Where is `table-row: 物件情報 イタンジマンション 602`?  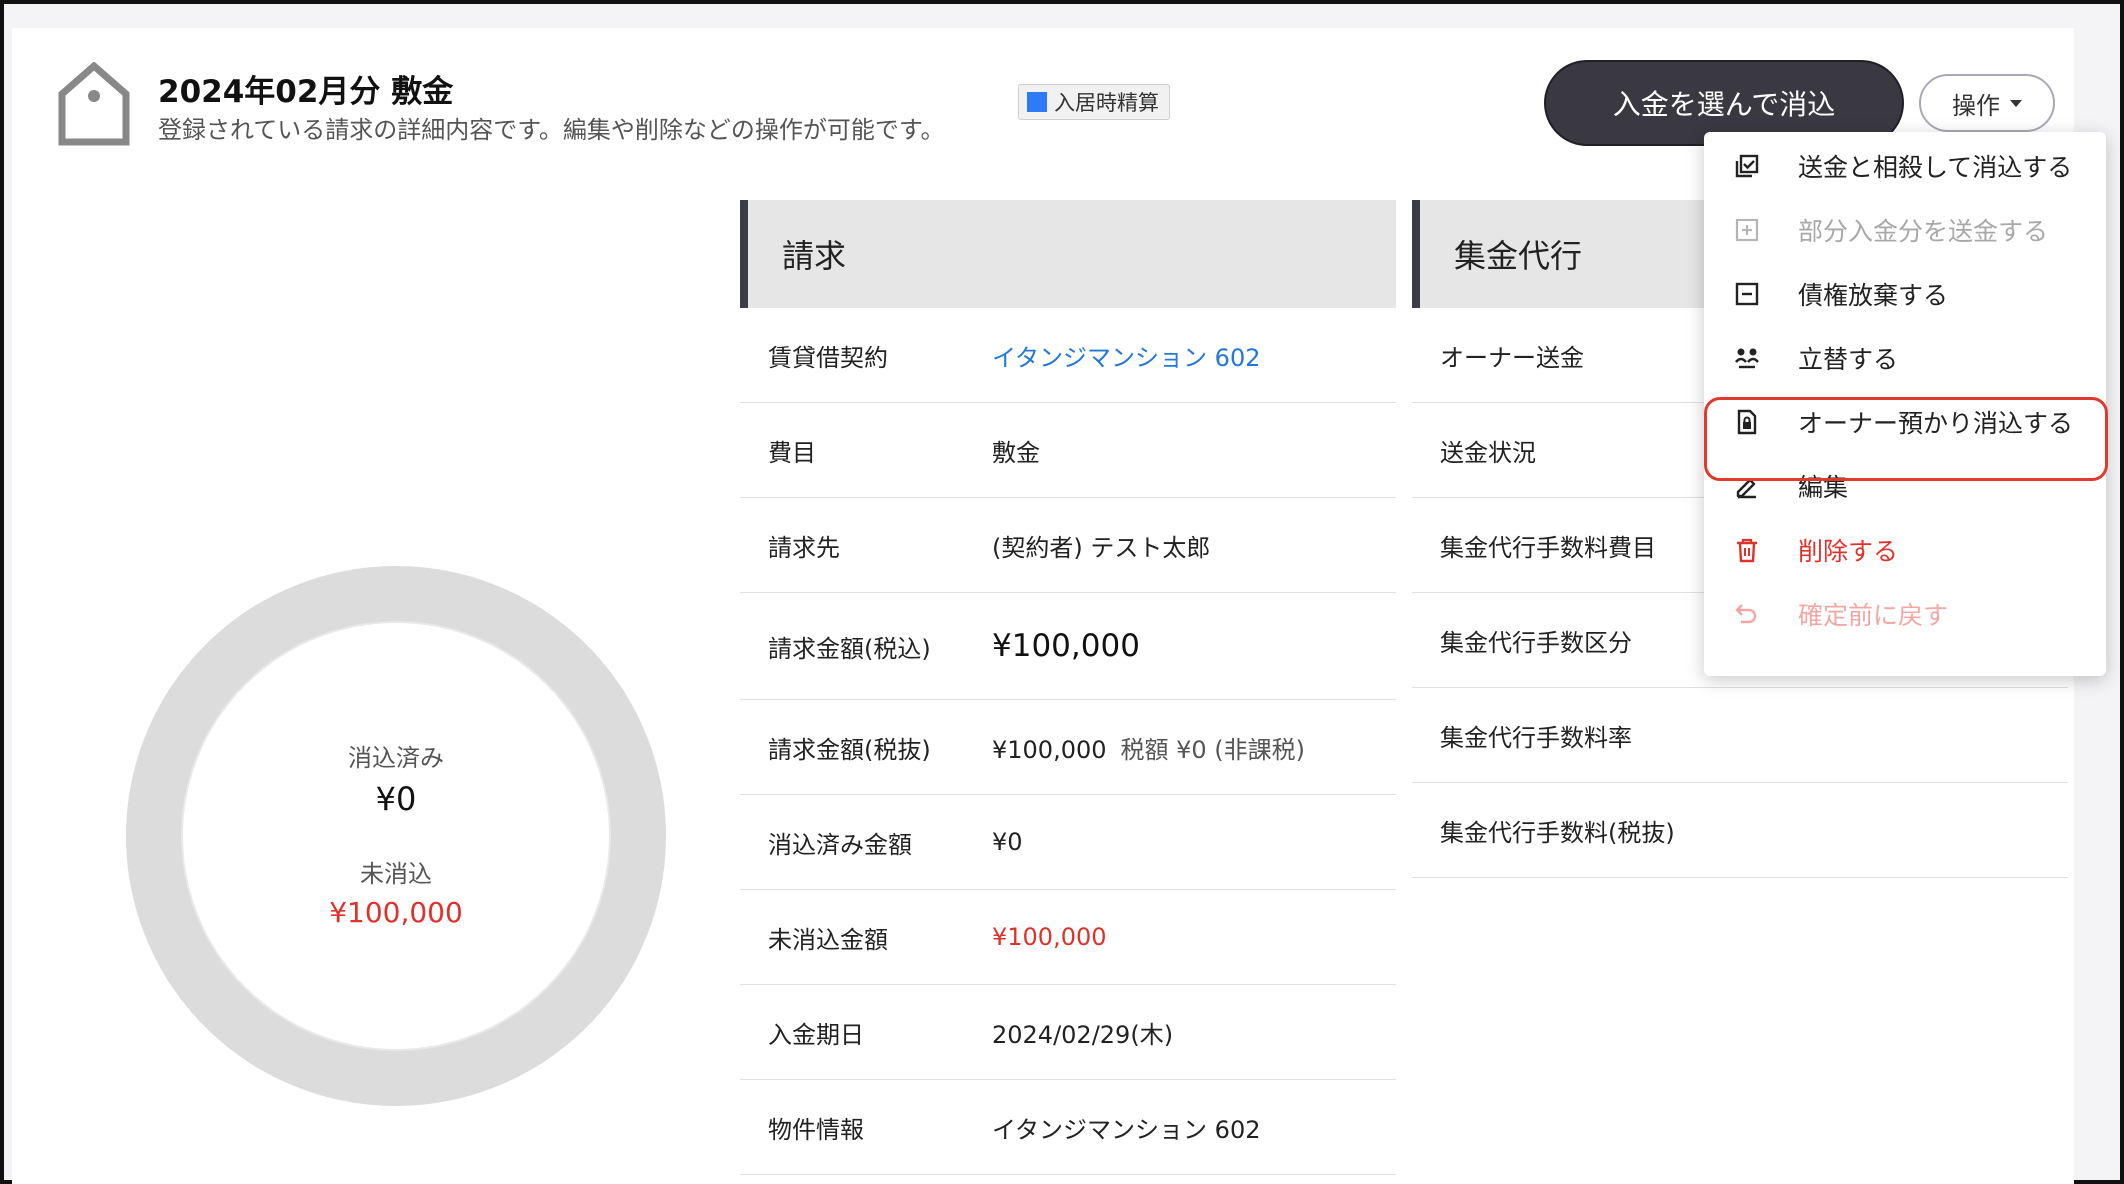 table-row: 物件情報 イタンジマンション 602 is located at coordinates (1068, 1127).